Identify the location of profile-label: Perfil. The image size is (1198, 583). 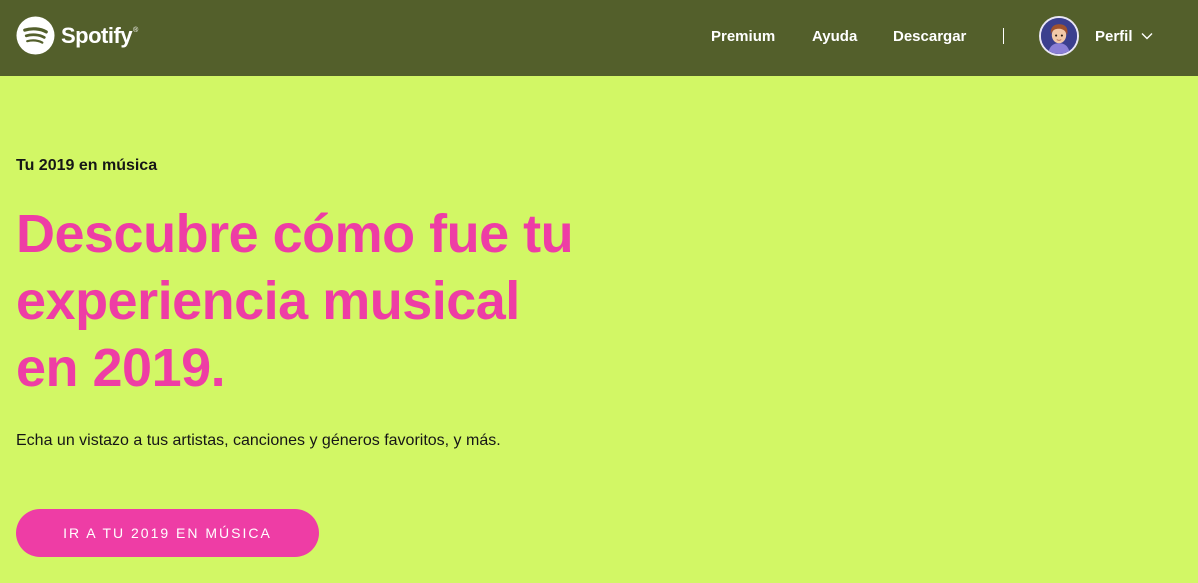
(1114, 36).